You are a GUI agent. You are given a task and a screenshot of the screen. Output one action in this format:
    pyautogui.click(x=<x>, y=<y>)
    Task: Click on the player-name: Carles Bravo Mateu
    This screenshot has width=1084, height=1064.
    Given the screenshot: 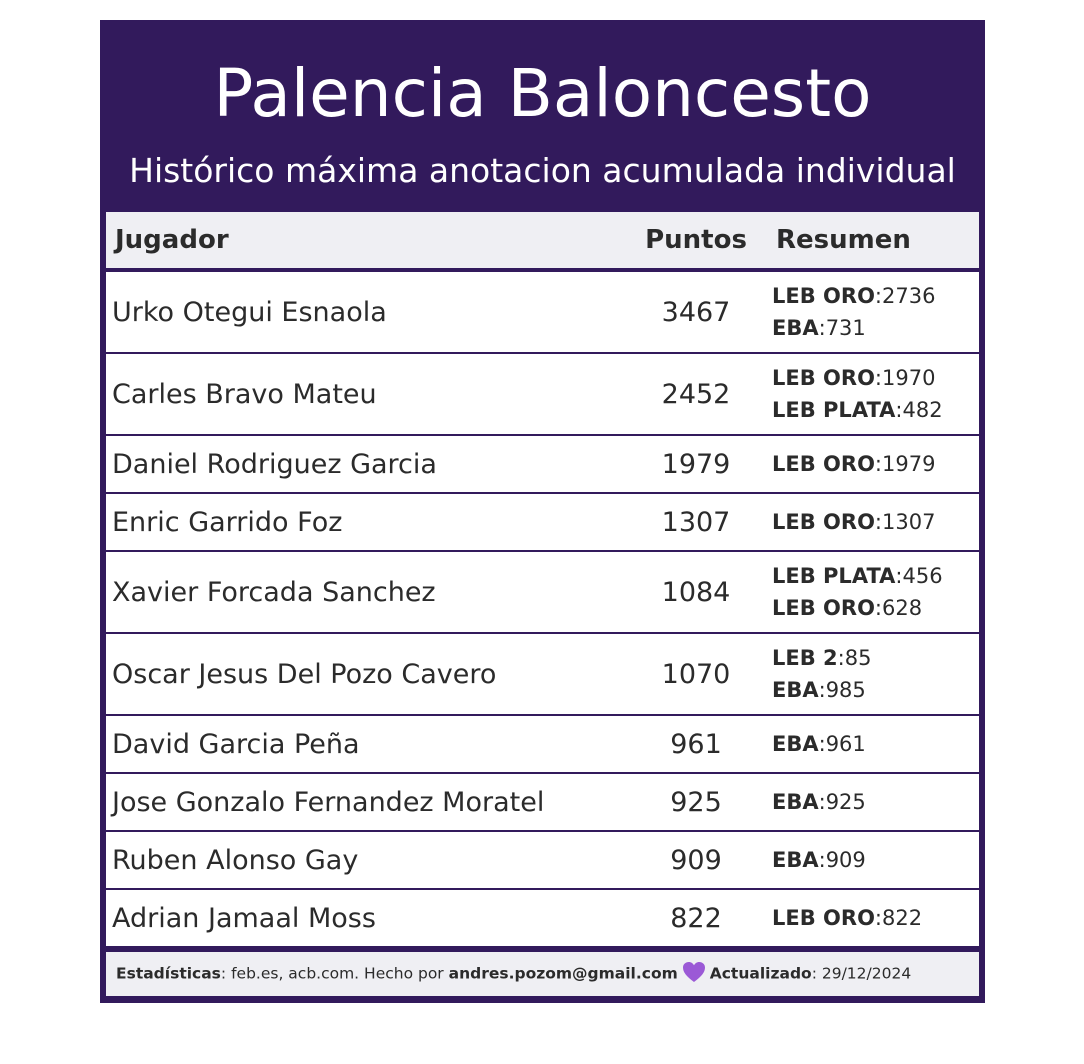 What is the action you would take?
    pyautogui.click(x=244, y=394)
    